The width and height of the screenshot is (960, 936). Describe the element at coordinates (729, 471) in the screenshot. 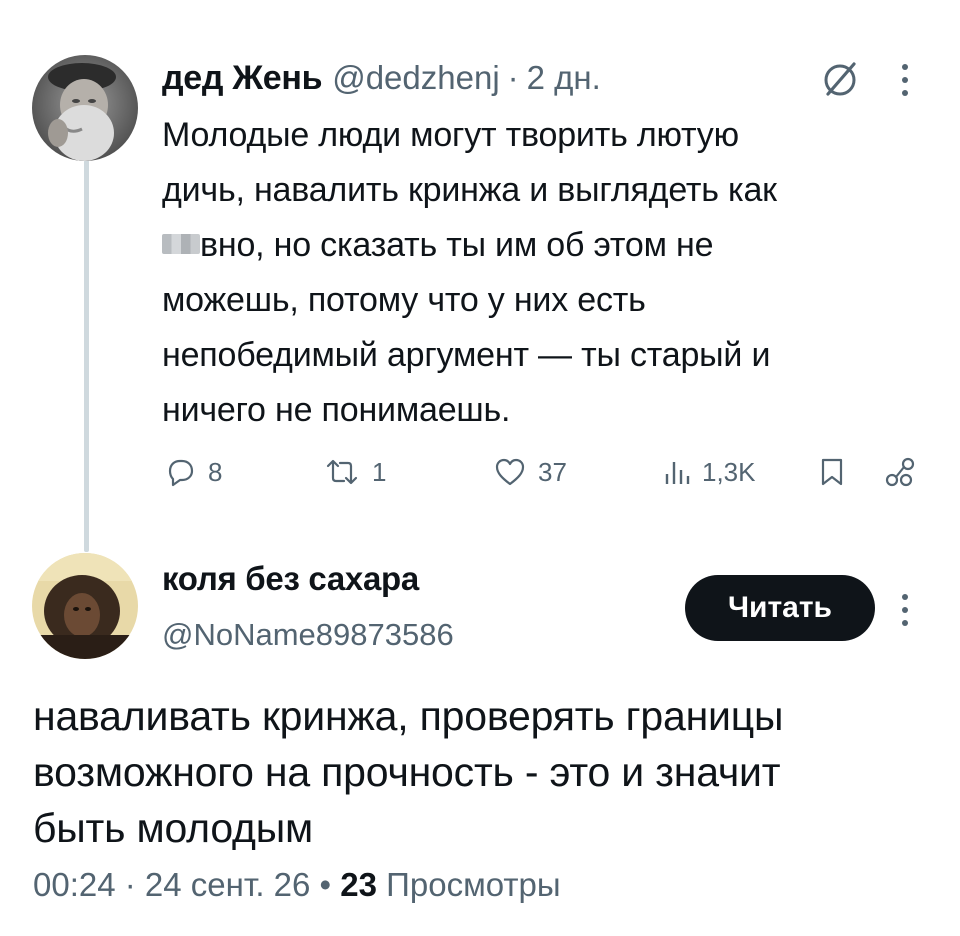

I see `views-count: 1,3K` at that location.